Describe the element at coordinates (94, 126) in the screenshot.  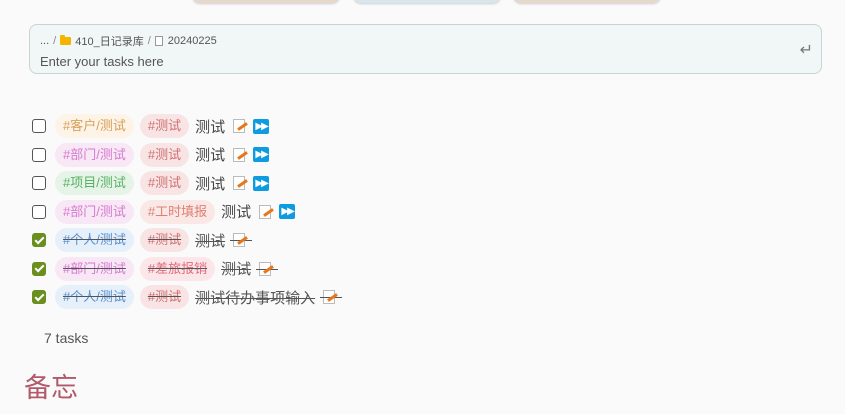
I see `task-tag: #客户/测试` at that location.